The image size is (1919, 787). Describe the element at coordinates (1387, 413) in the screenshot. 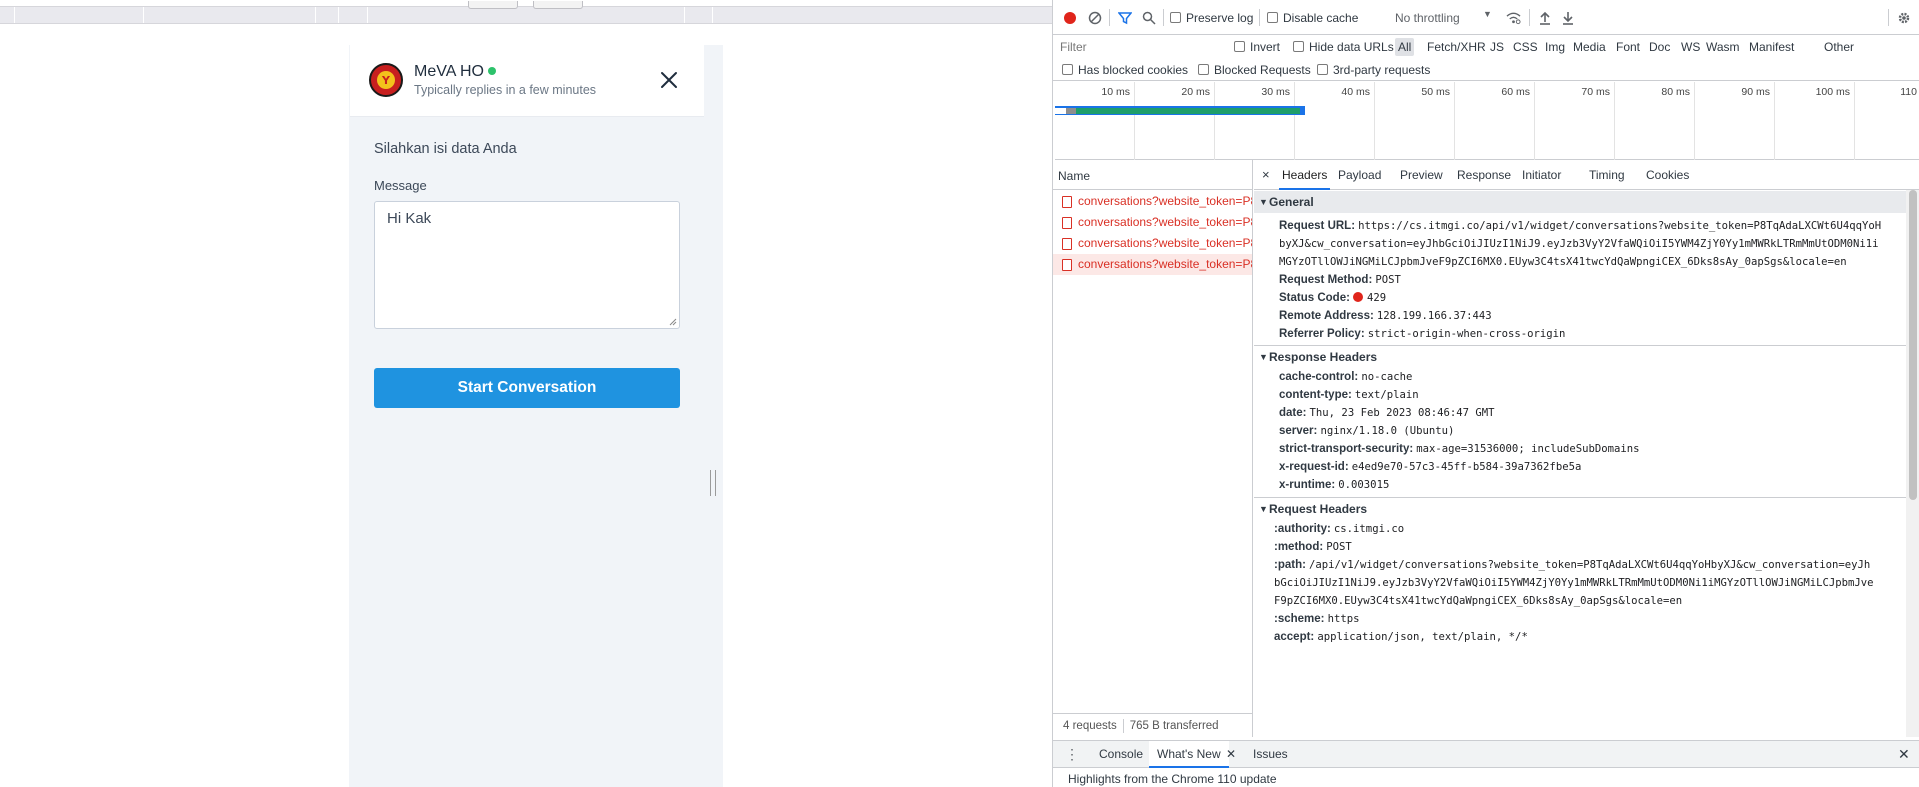

I see `response-header-line: date: Thu, 23 Feb 2023 08:46:47 GMT` at that location.